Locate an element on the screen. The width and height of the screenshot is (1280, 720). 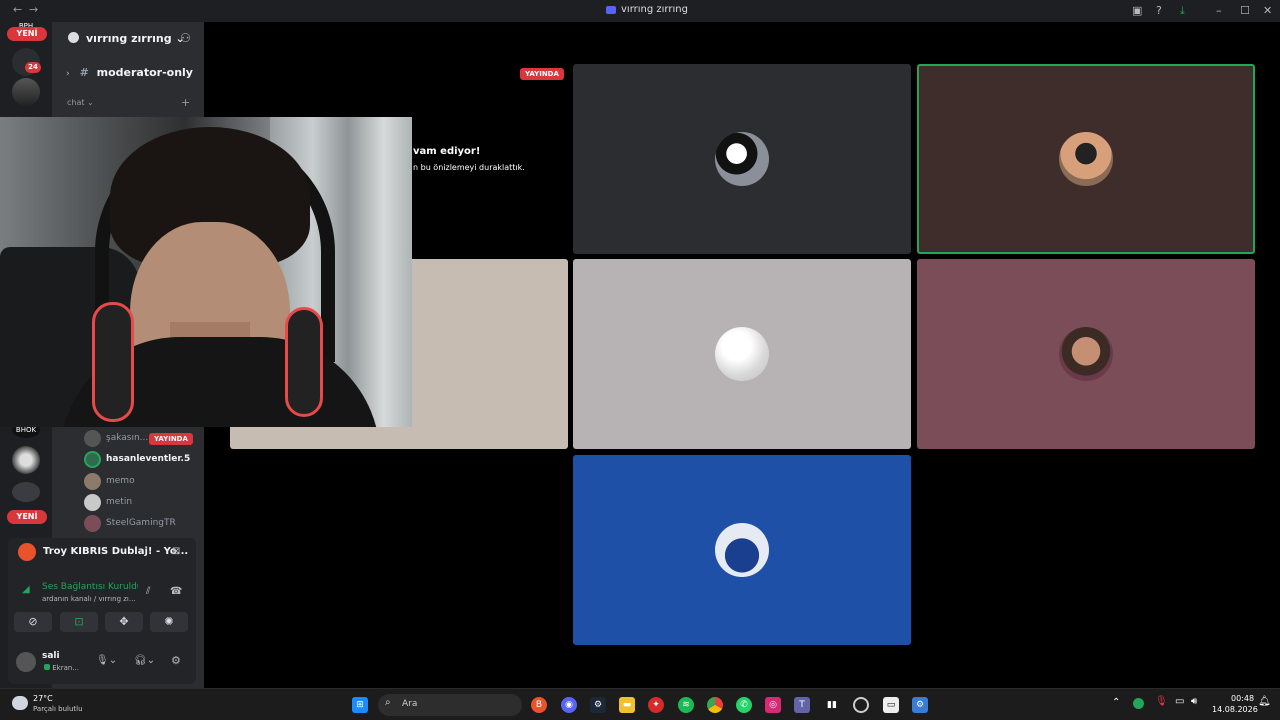
channel-moderator-only: › # moderator-only is located at coordinates (129, 72).